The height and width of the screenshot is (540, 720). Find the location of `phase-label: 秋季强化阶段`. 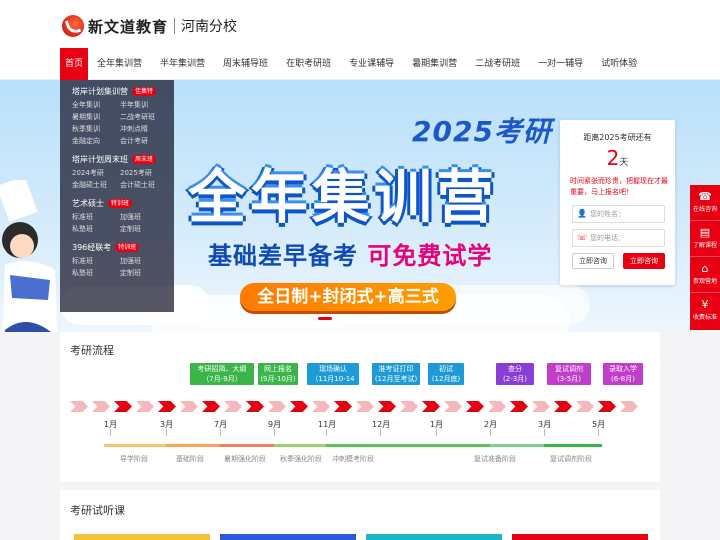

phase-label: 秋季强化阶段 is located at coordinates (301, 459).